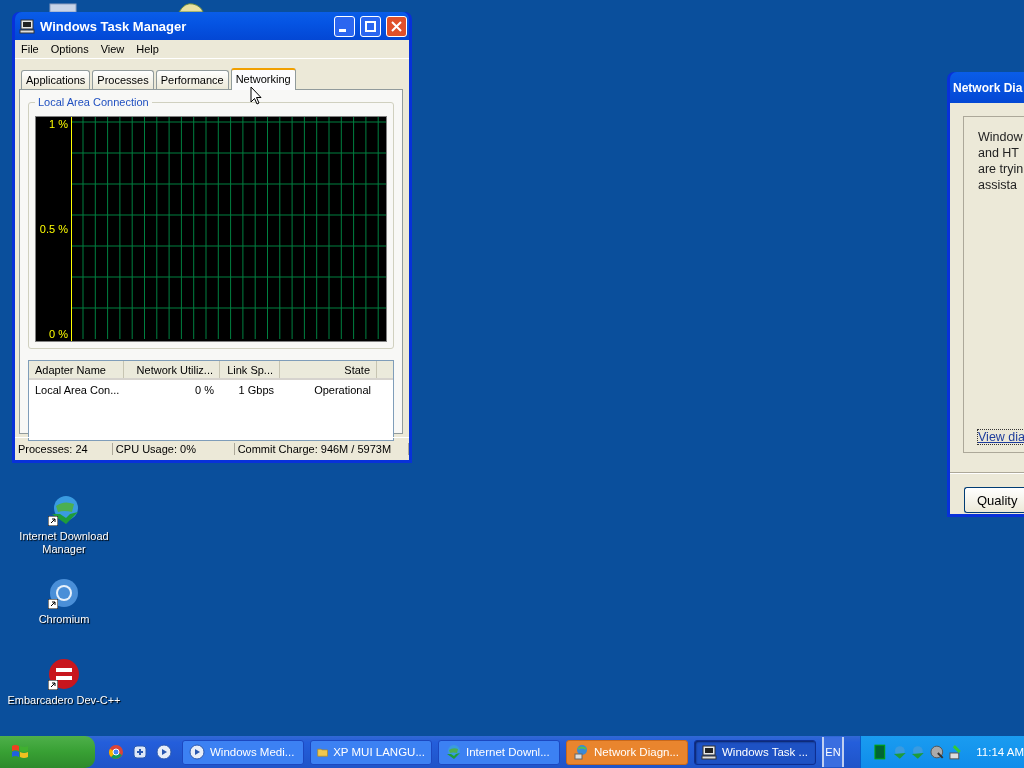 The image size is (1024, 768). I want to click on column-header: State, so click(328, 369).